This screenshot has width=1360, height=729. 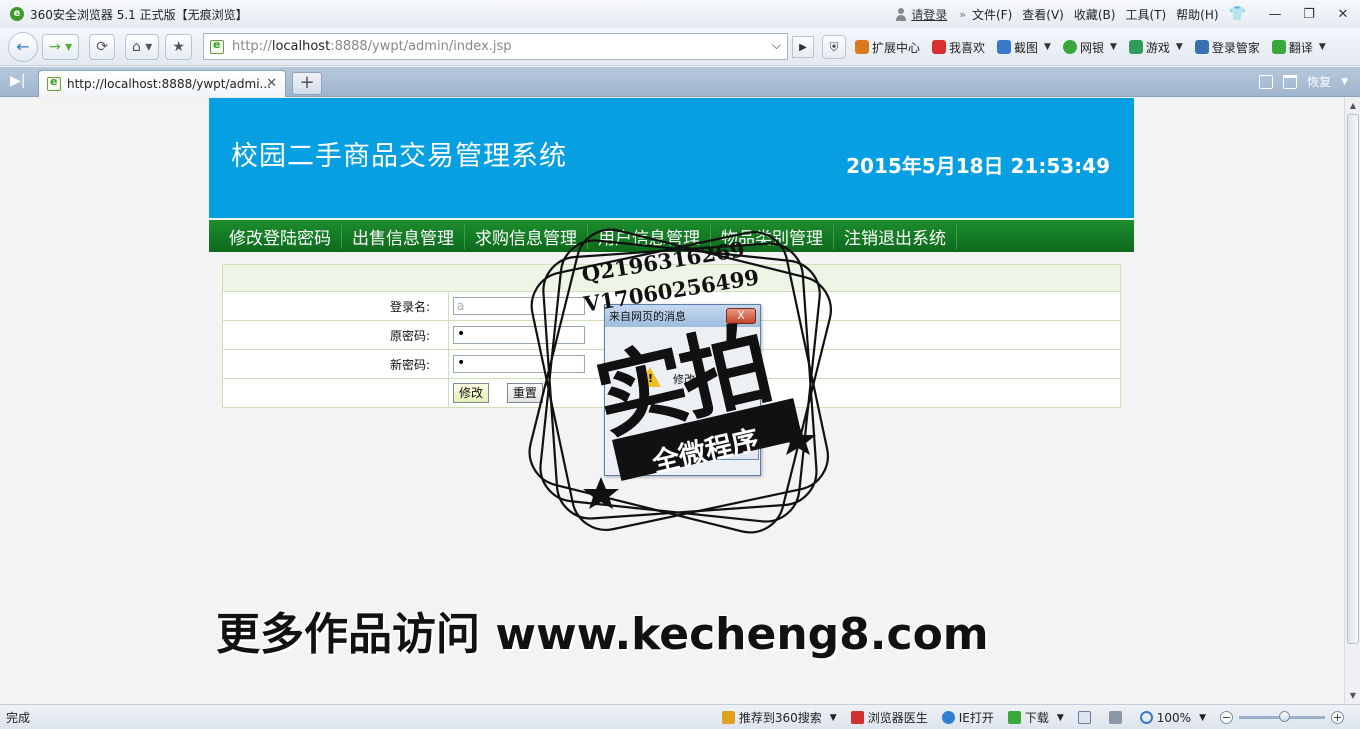 I want to click on home-button: ⌂ ▾, so click(x=142, y=46).